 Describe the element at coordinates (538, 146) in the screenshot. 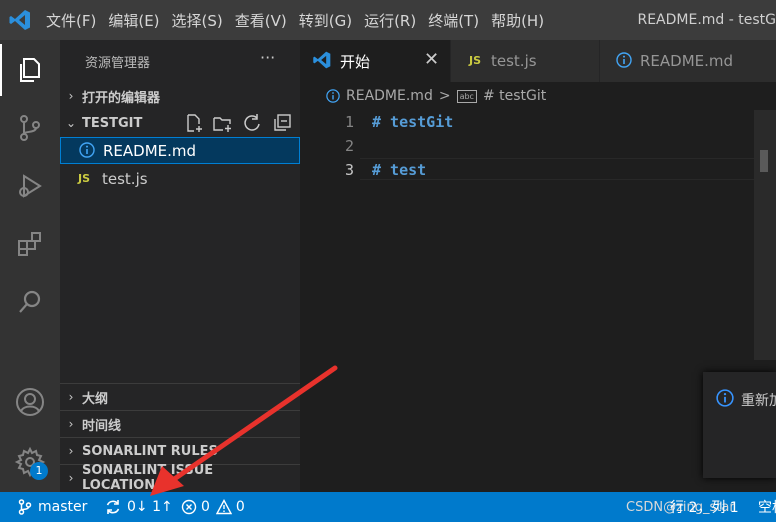

I see `code-line: 2` at that location.